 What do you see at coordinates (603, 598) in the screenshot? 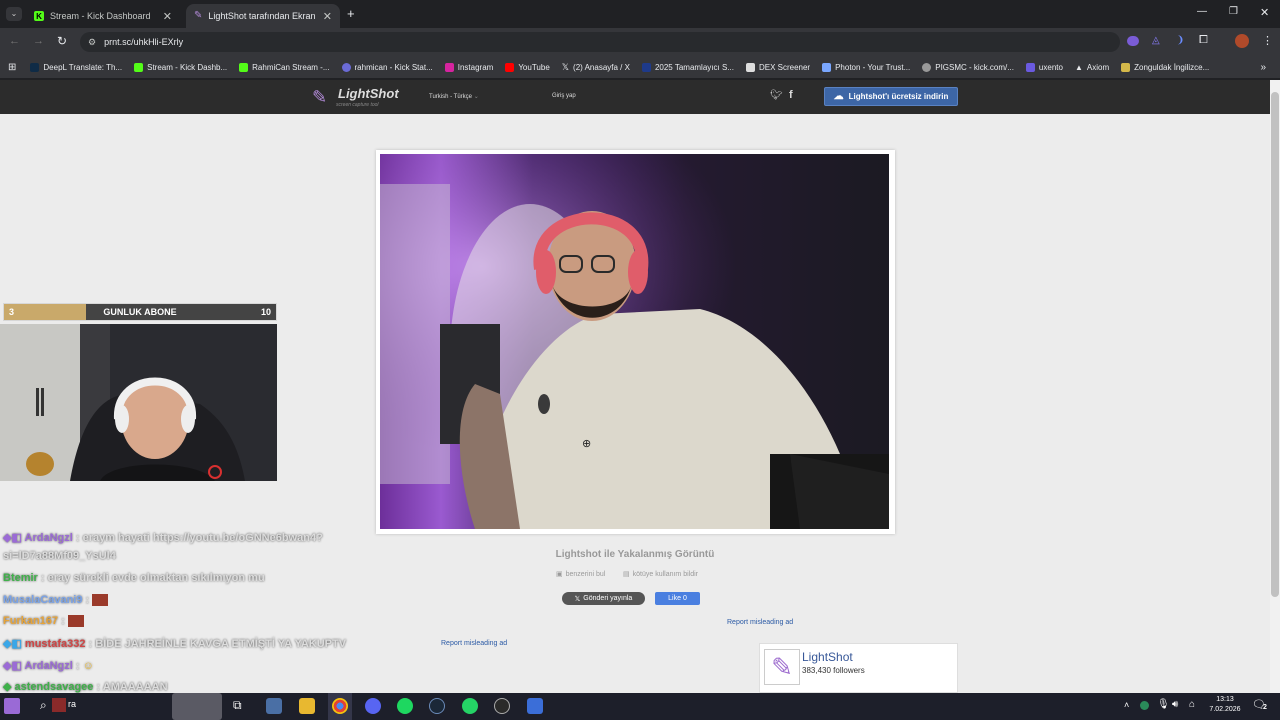
I see `tweet-button: 𝕏 Gönderi yayınla` at bounding box center [603, 598].